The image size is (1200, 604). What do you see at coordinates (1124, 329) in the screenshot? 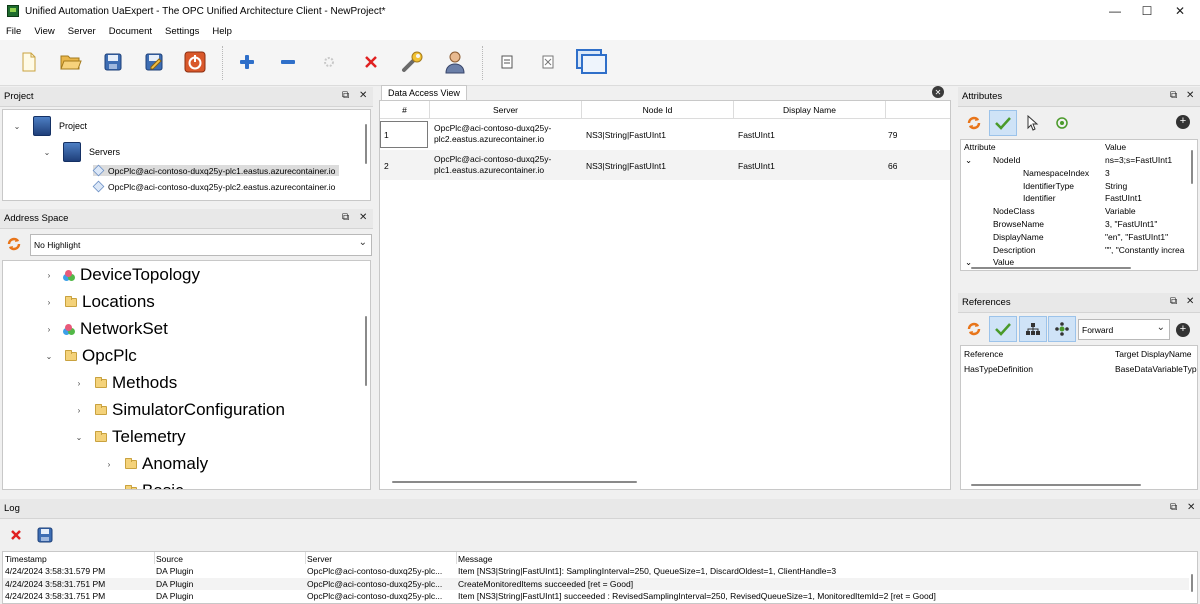
I see `direction-select: Forward ⌄` at bounding box center [1124, 329].